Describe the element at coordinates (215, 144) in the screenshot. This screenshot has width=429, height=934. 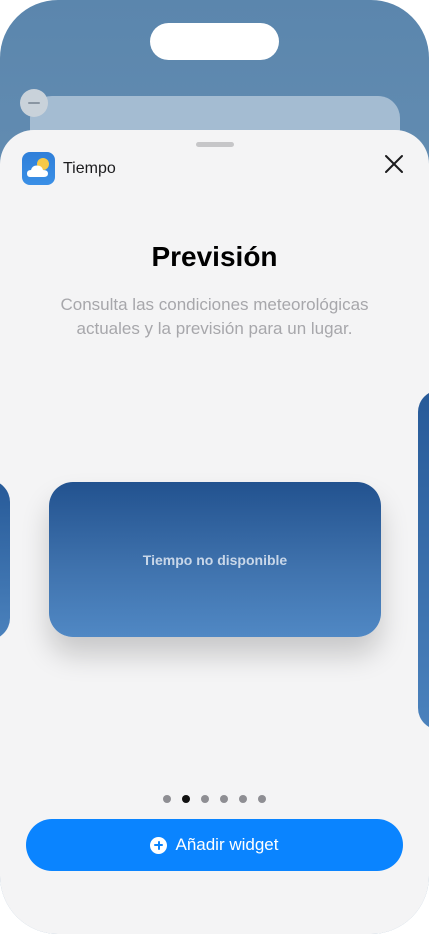
I see `sheet-grabber` at that location.